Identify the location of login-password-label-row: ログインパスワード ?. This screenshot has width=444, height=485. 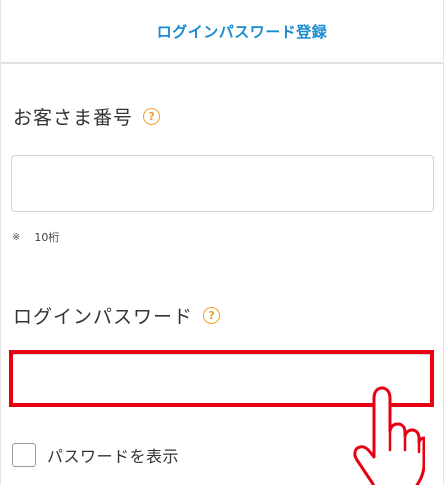
(117, 315).